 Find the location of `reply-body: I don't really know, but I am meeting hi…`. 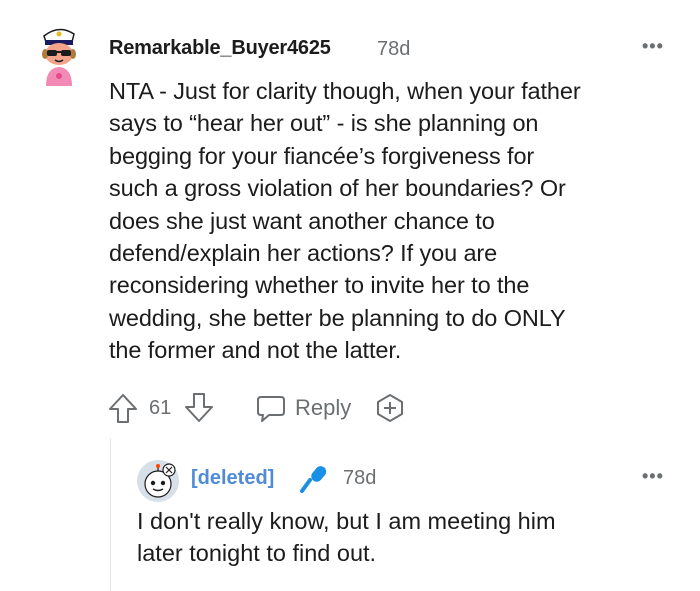

reply-body: I don't really know, but I am meeting hi… is located at coordinates (346, 537).